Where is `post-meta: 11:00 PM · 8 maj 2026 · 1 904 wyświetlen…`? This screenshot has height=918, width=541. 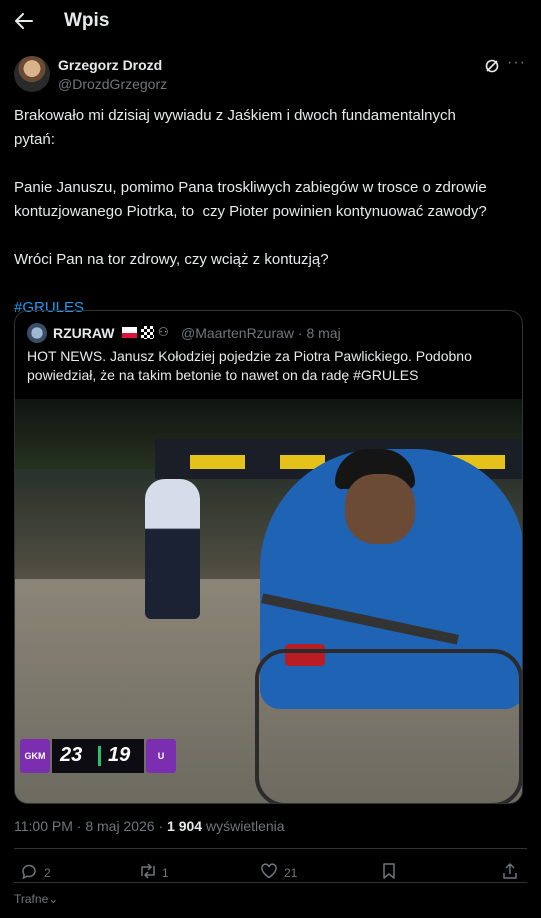 post-meta: 11:00 PM · 8 maj 2026 · 1 904 wyświetlen… is located at coordinates (149, 826).